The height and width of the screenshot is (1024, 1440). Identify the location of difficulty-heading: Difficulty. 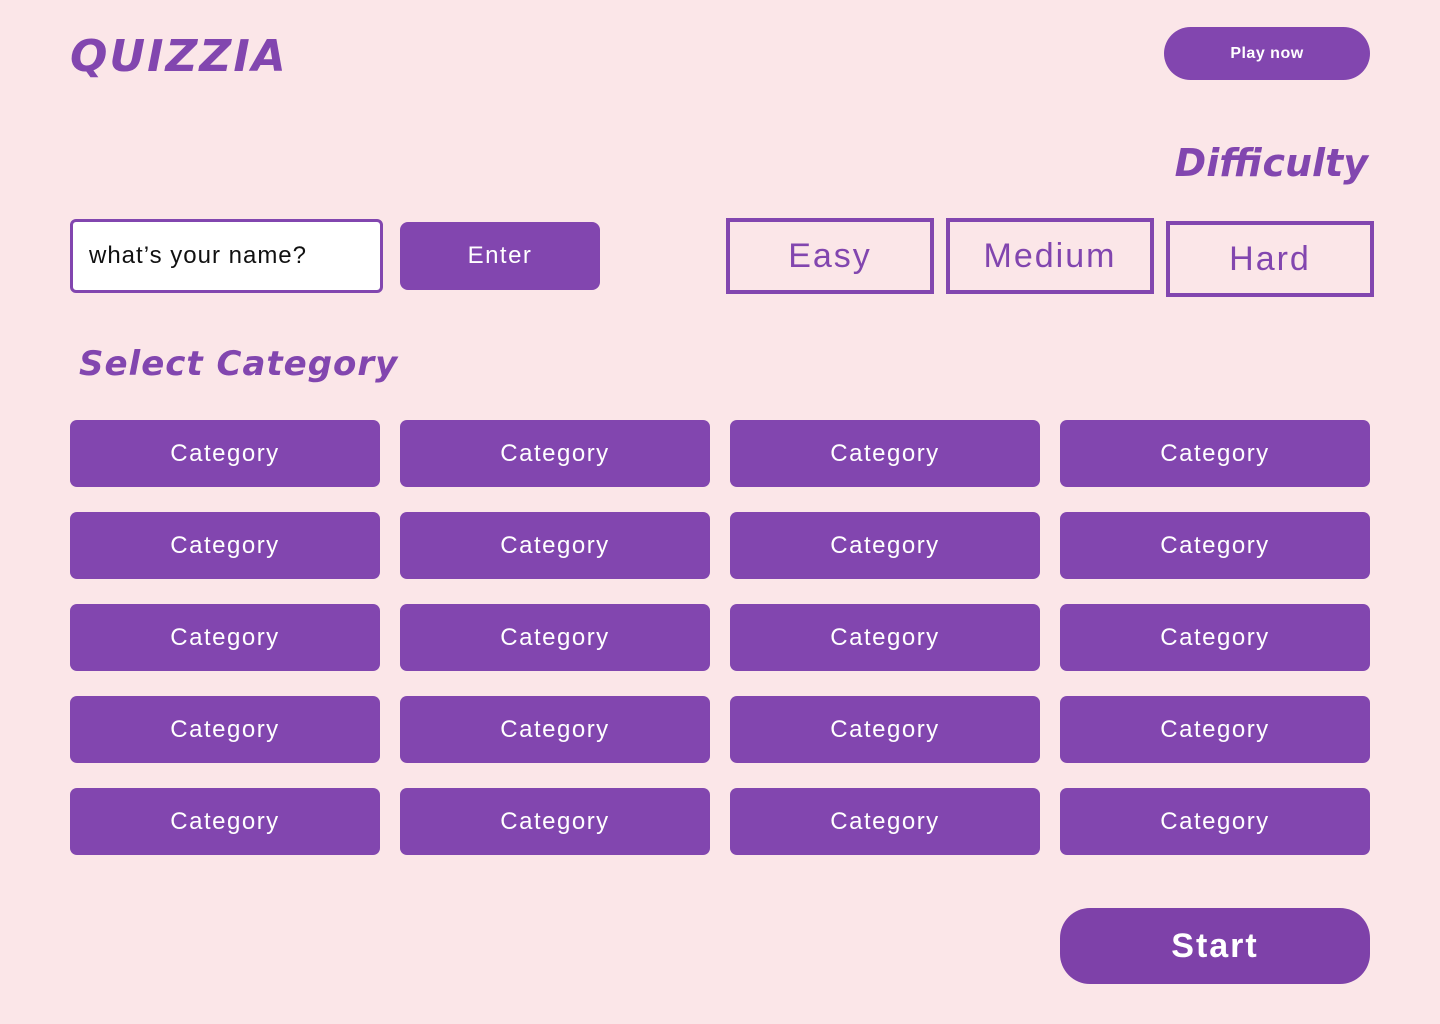
(1271, 163).